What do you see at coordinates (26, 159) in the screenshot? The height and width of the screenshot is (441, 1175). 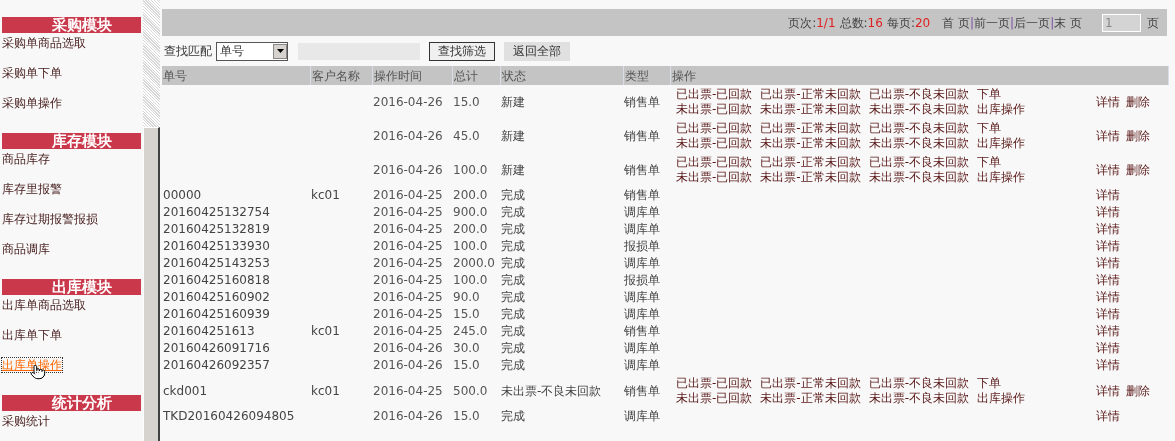 I see `sidebar-link: 商品库存` at bounding box center [26, 159].